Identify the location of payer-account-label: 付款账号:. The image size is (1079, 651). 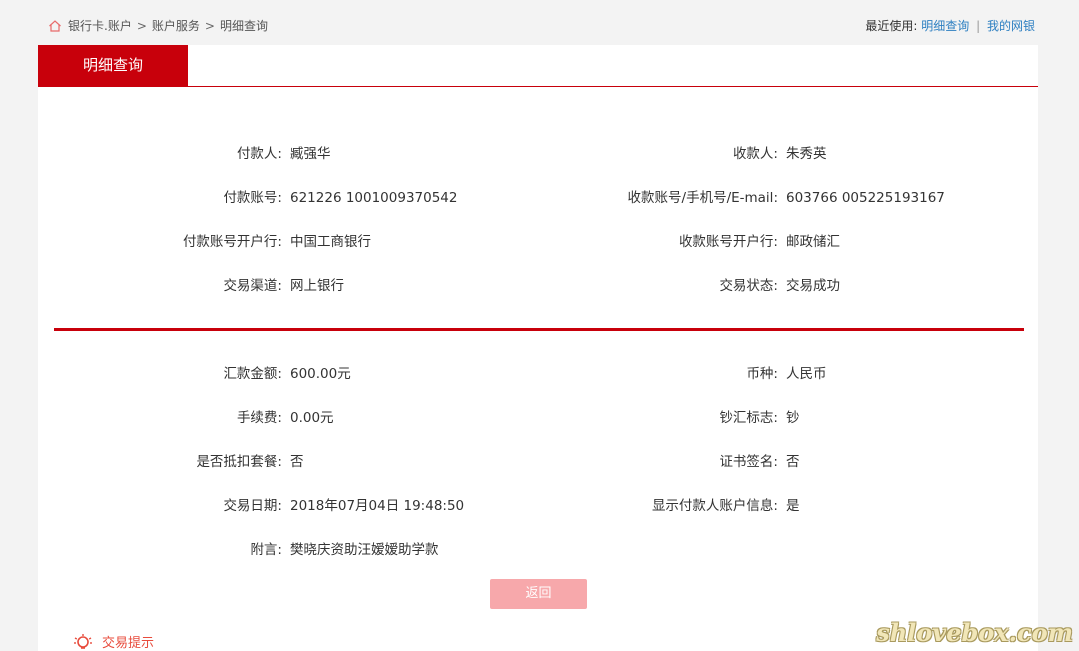
(252, 198).